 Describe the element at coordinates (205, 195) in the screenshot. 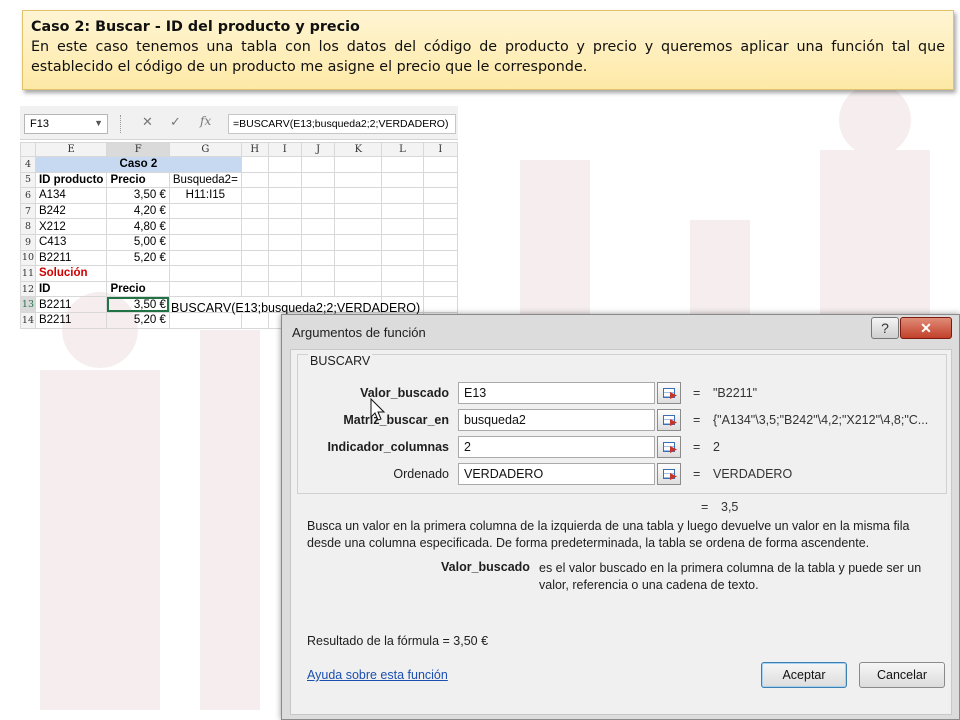

I see `cell: H11:I15` at that location.